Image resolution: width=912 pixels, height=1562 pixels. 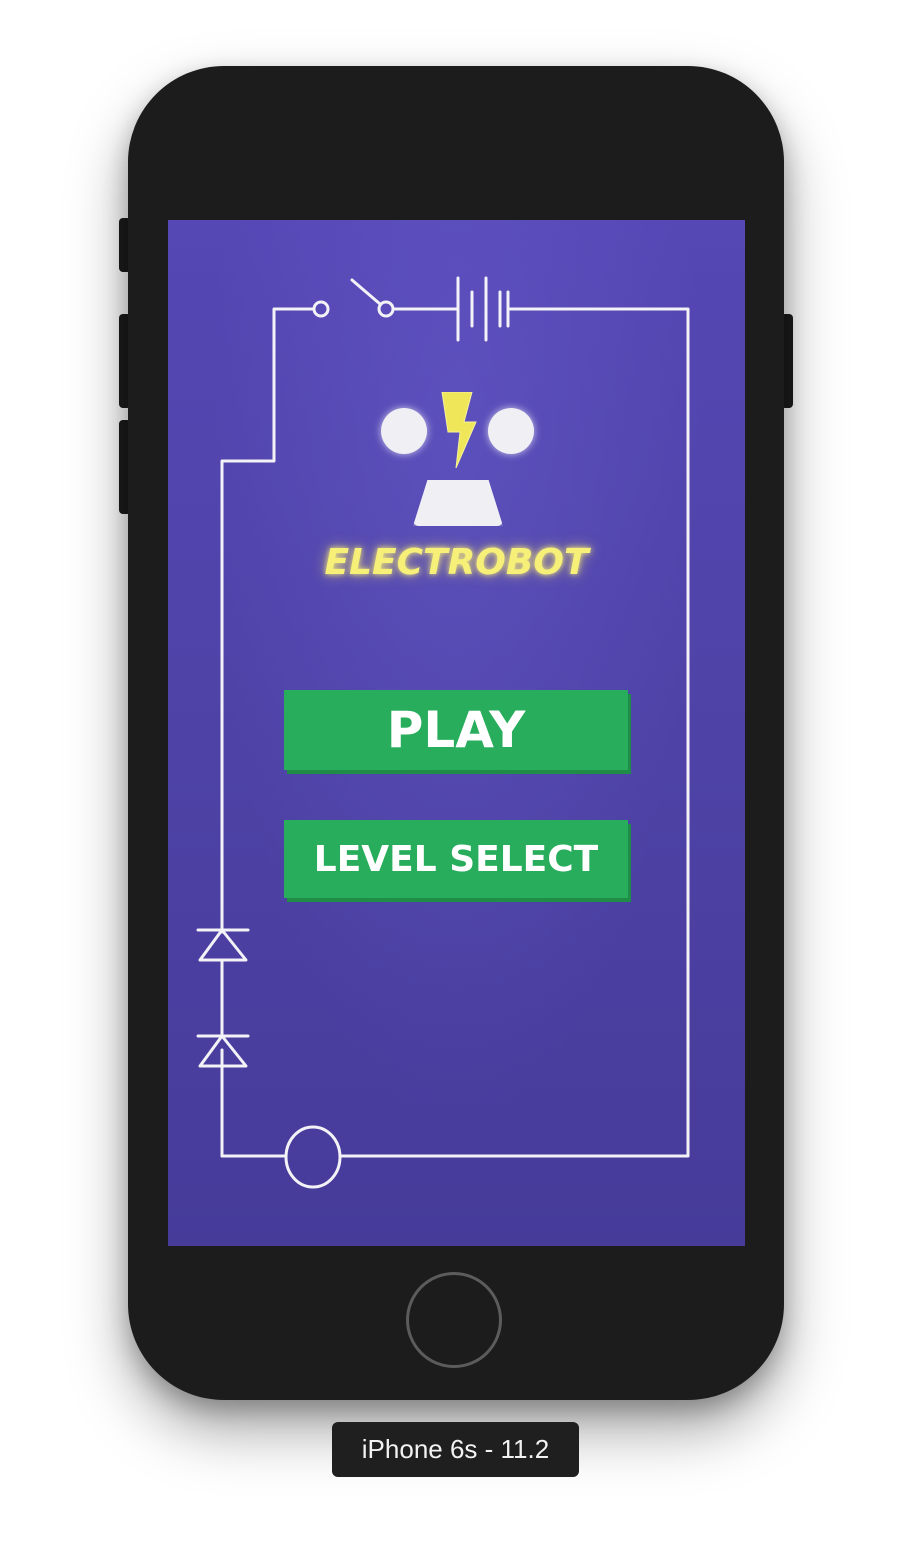 What do you see at coordinates (313, 1157) in the screenshot?
I see `lamp-icon` at bounding box center [313, 1157].